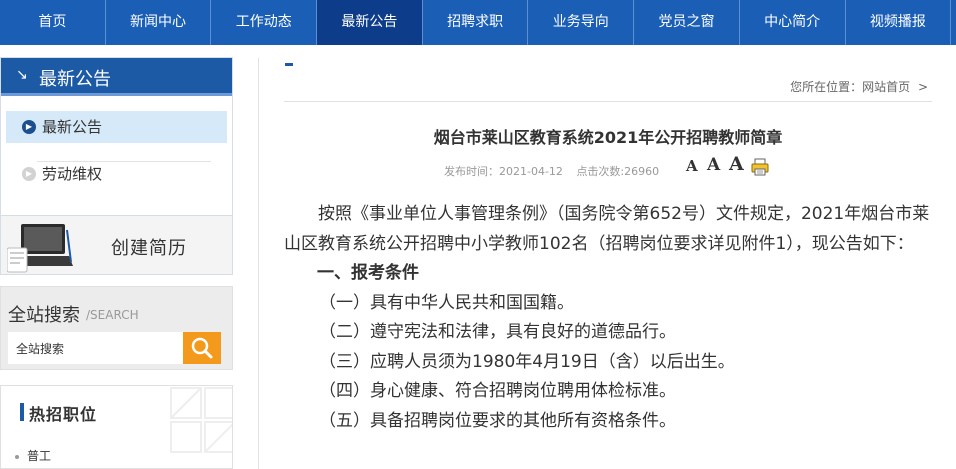 Image resolution: width=956 pixels, height=469 pixels. I want to click on print-icon, so click(760, 167).